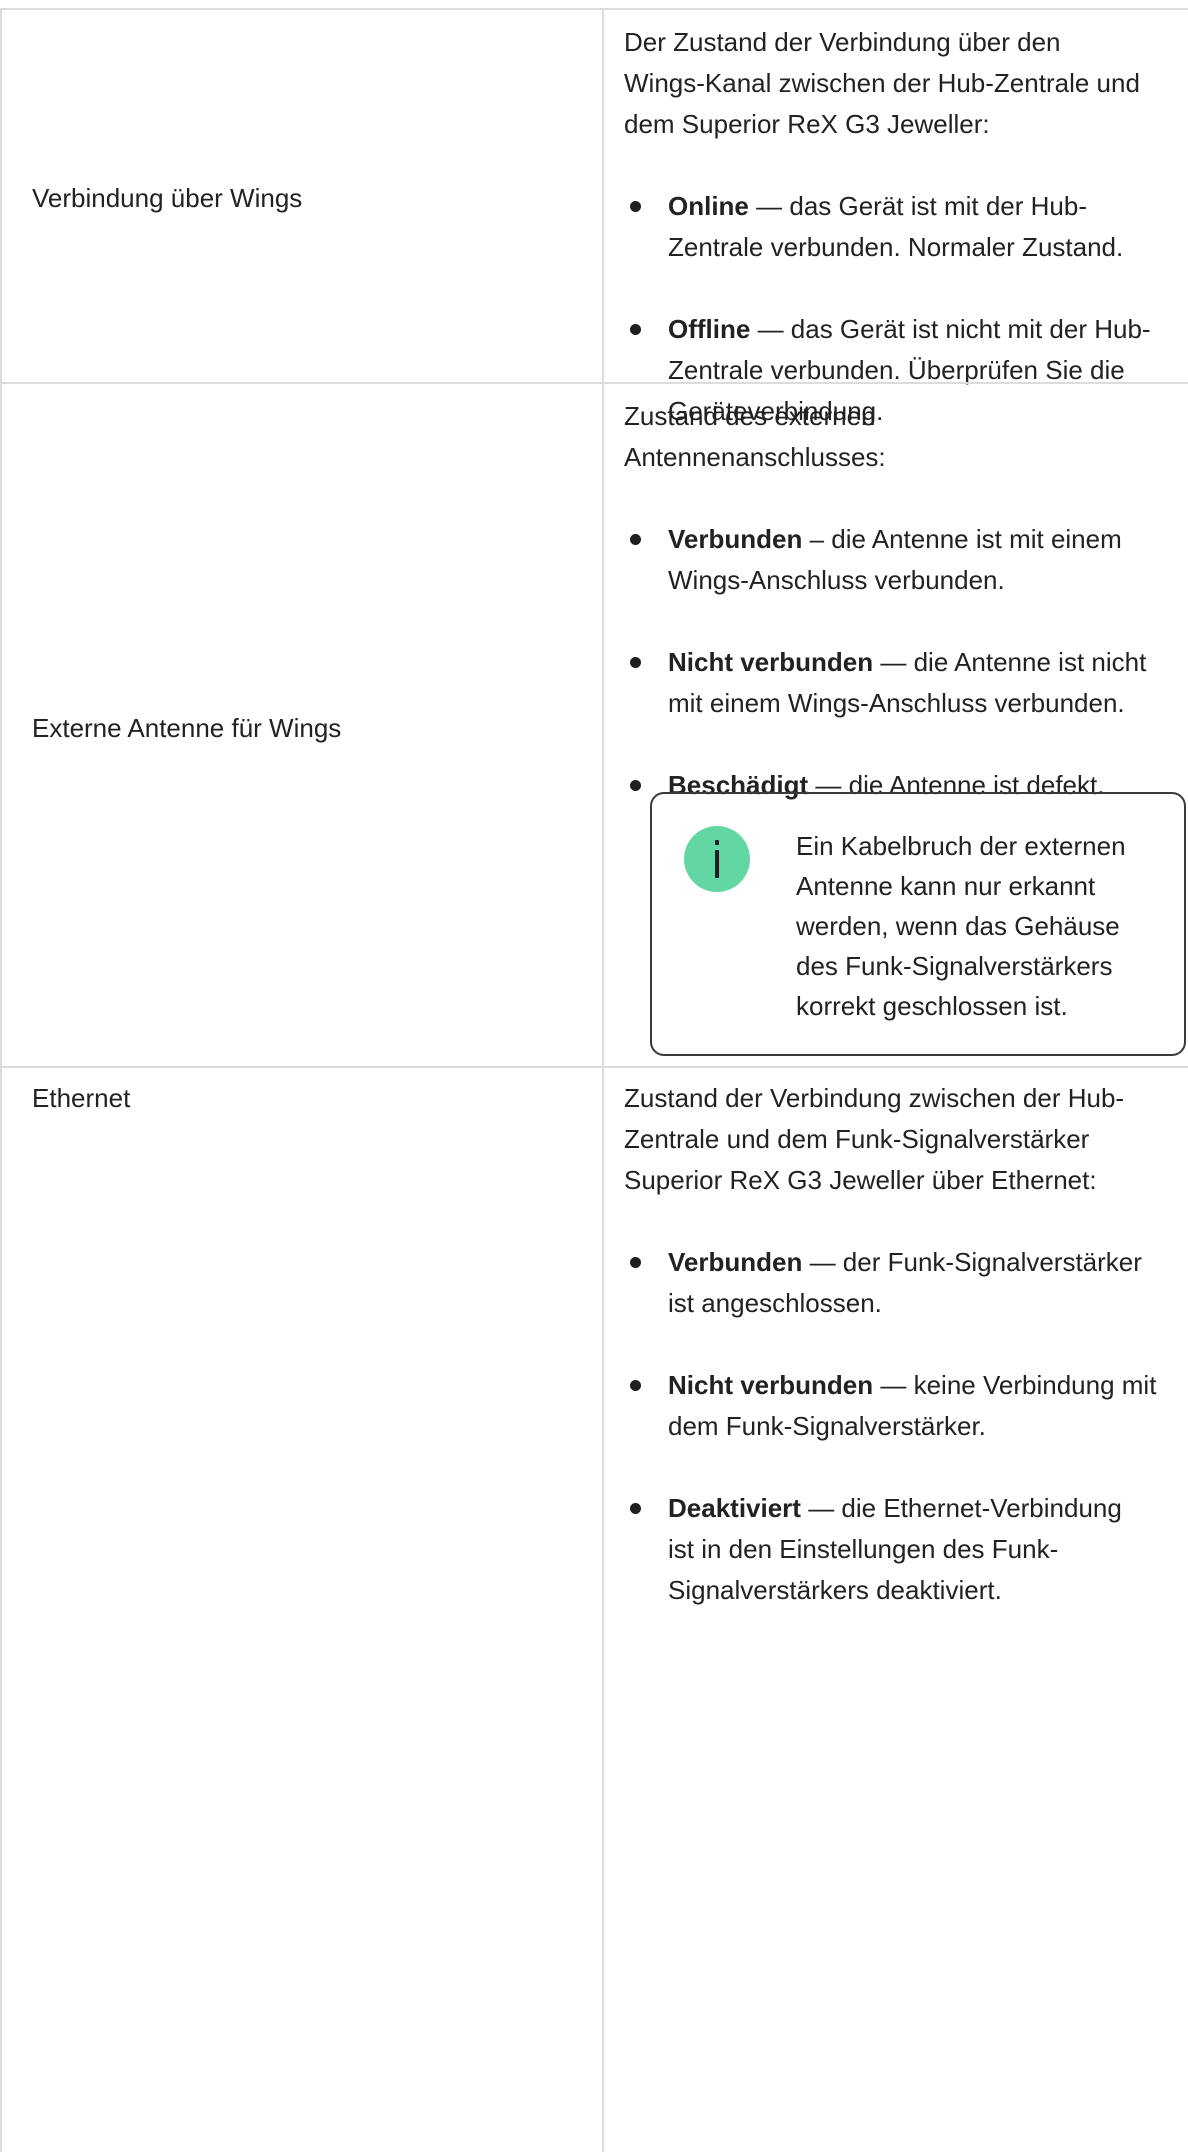 This screenshot has height=2154, width=1188. I want to click on row-label: Externe Antenne für Wings, so click(187, 728).